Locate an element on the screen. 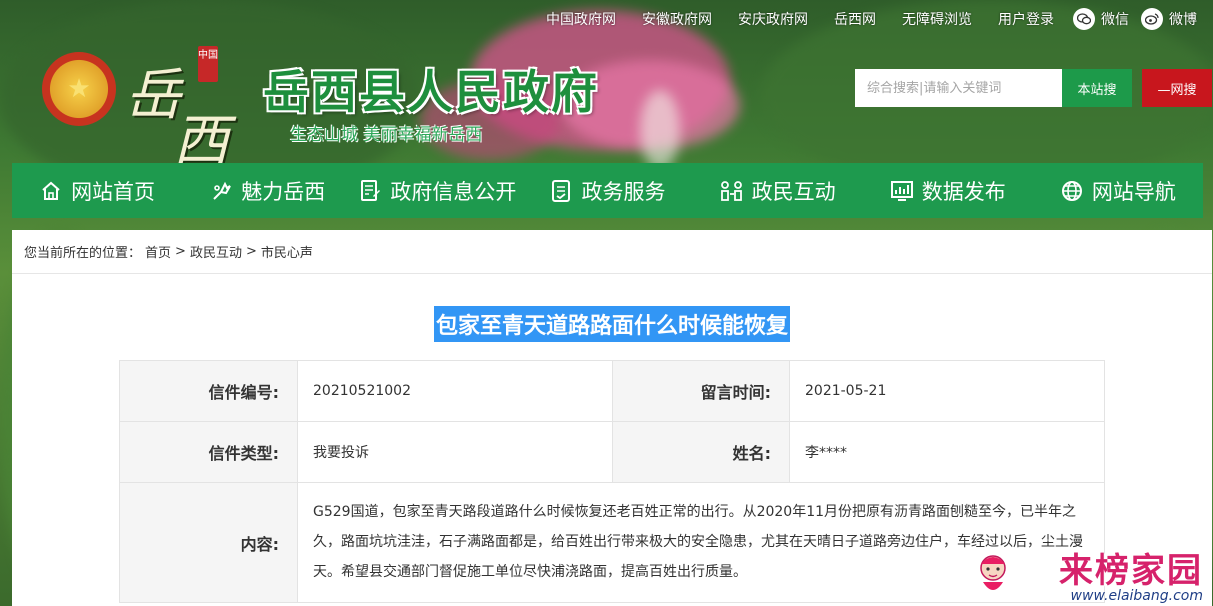  cartoon-girl-icon is located at coordinates (993, 572).